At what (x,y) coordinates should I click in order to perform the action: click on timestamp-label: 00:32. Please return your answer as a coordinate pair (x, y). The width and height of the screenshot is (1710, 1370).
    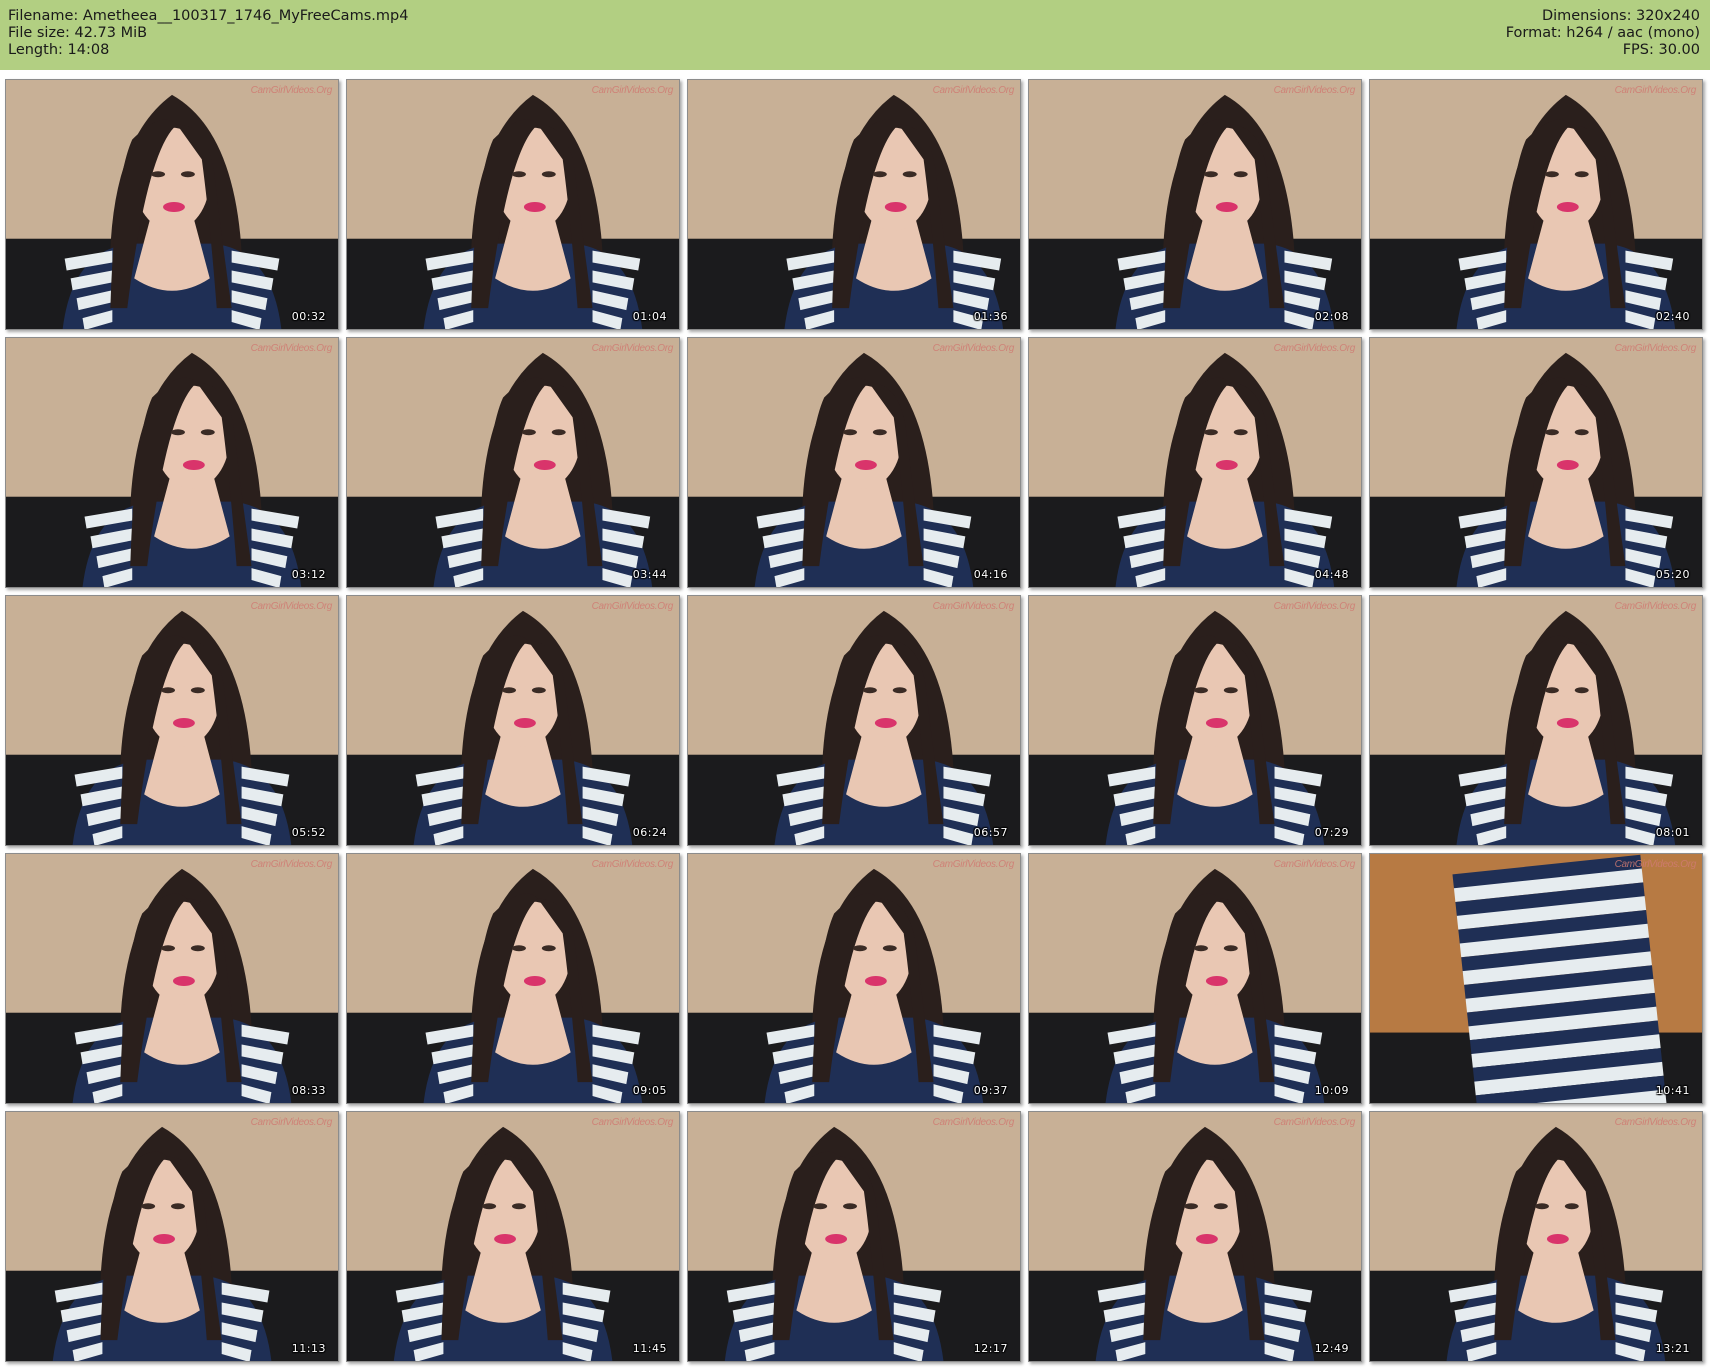
    Looking at the image, I should click on (308, 316).